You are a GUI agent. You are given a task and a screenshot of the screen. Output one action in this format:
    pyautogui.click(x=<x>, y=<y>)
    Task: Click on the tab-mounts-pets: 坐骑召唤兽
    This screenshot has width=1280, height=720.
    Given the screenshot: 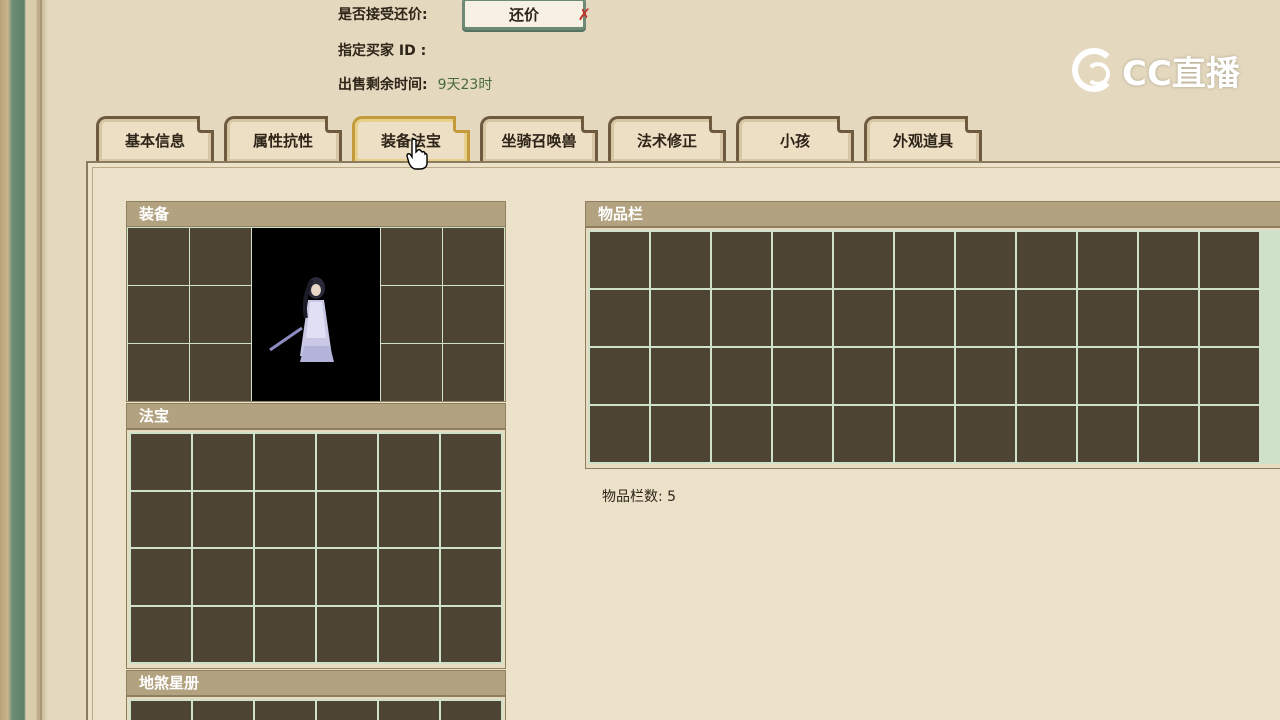 What is the action you would take?
    pyautogui.click(x=539, y=139)
    